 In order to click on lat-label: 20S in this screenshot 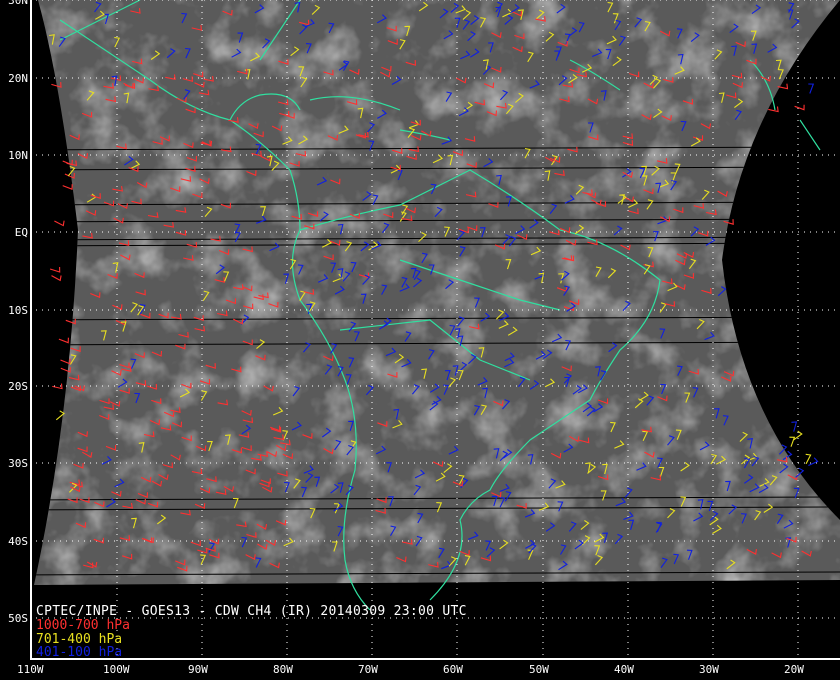, I will do `click(18, 386)`.